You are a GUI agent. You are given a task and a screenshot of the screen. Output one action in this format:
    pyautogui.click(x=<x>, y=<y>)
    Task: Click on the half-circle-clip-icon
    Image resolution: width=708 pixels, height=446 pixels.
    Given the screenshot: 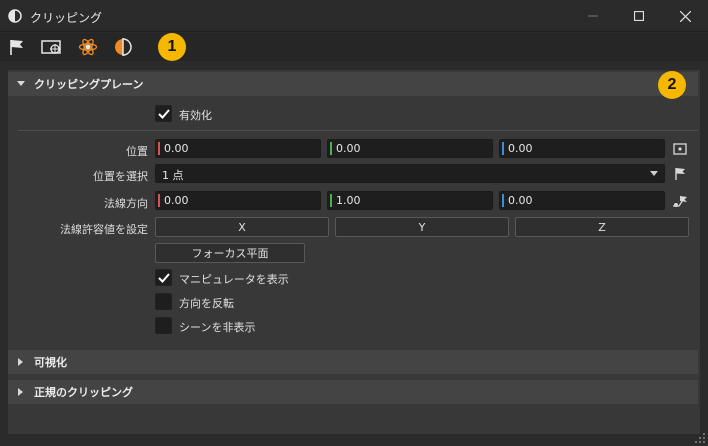 What is the action you would take?
    pyautogui.click(x=123, y=47)
    